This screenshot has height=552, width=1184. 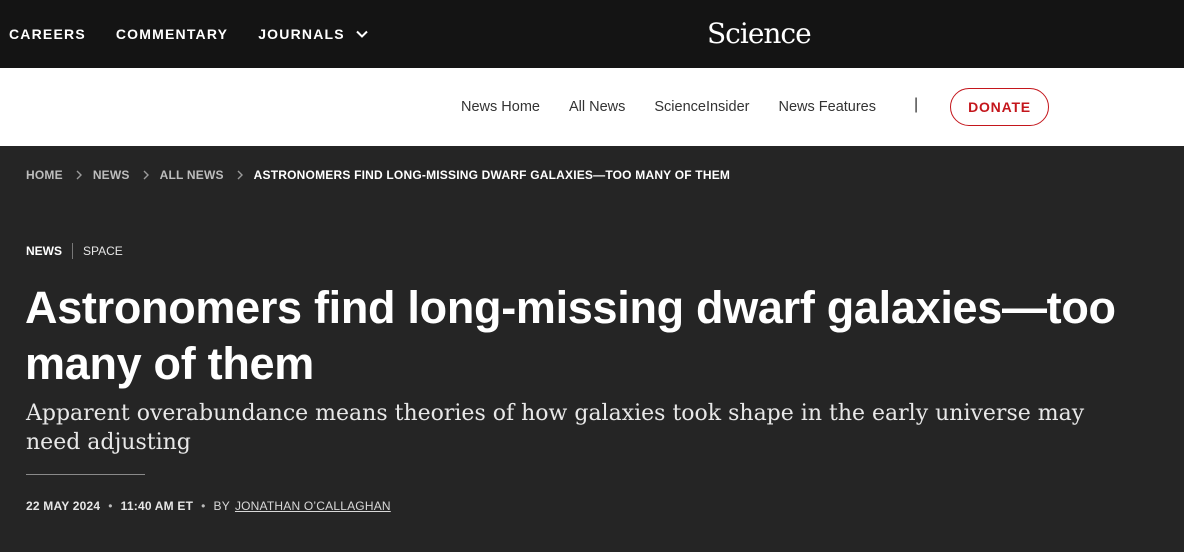 I want to click on breadcrumb-news: NEWS, so click(x=111, y=175).